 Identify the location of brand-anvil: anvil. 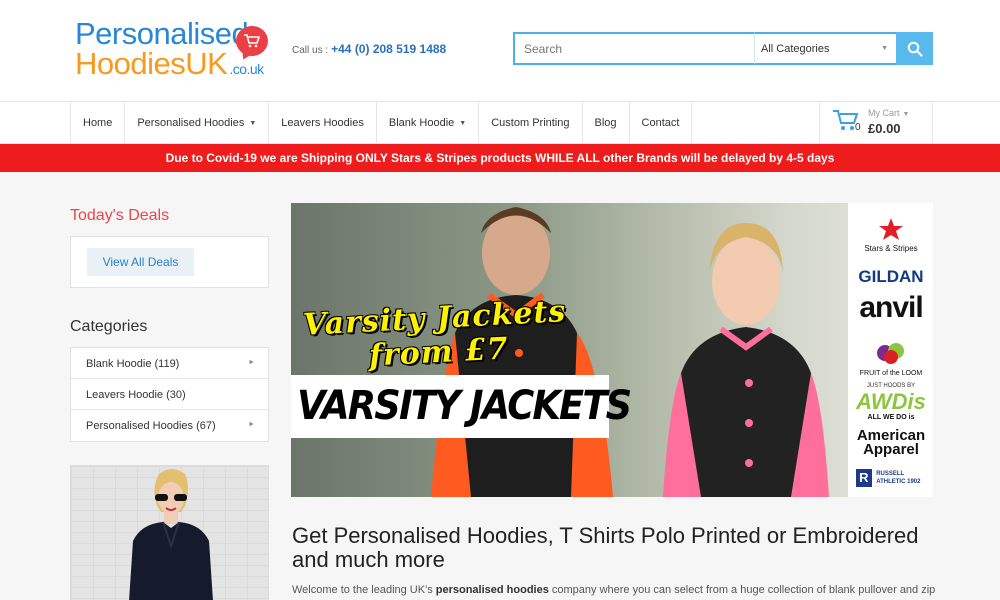
(891, 307).